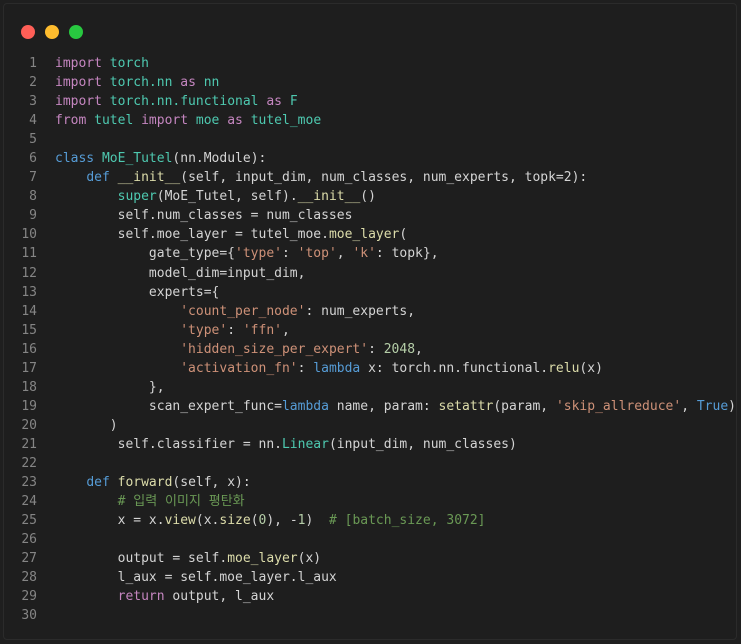 Image resolution: width=741 pixels, height=644 pixels. I want to click on line-number: 20, so click(29, 425).